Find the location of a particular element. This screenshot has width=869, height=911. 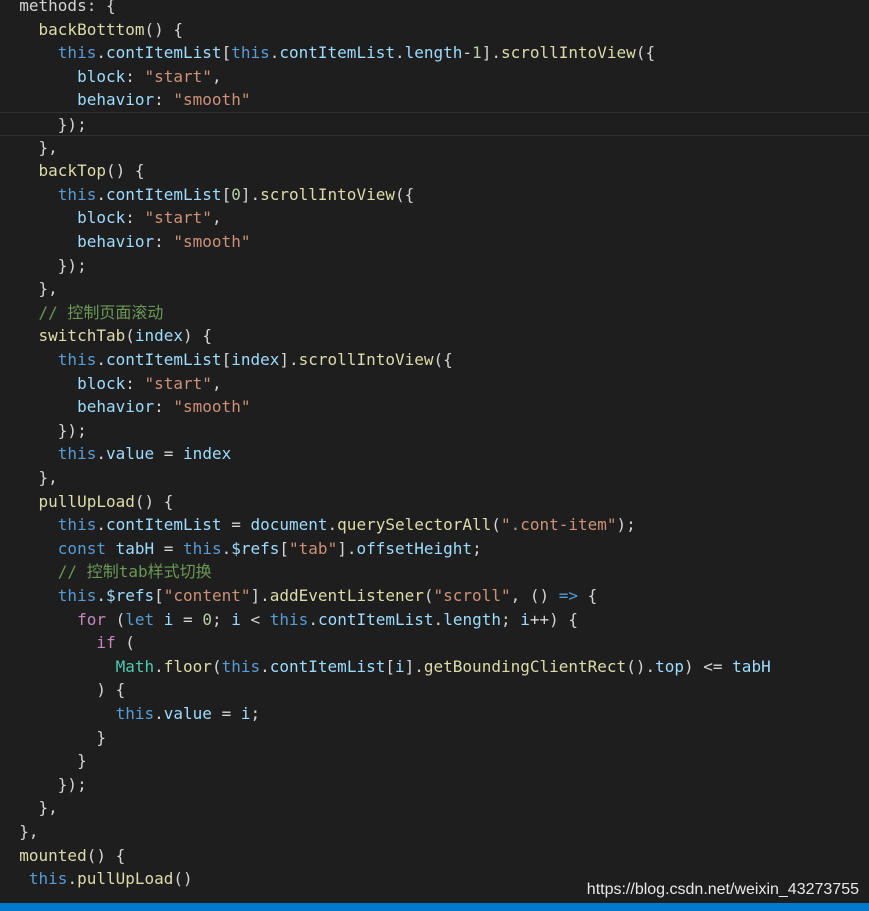

code-token: behavior is located at coordinates (116, 100).